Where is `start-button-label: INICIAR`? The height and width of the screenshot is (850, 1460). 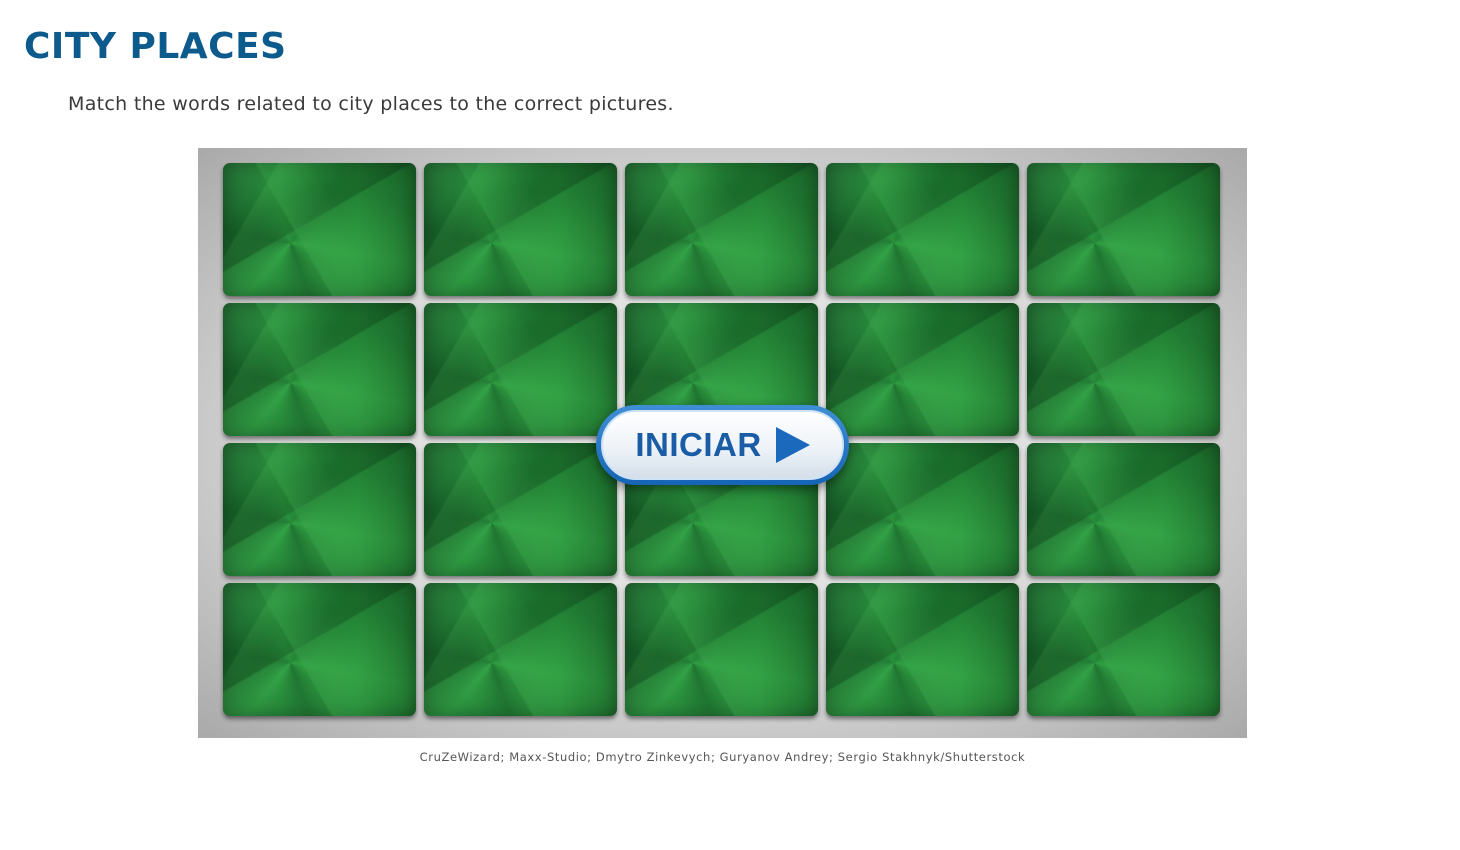
start-button-label: INICIAR is located at coordinates (698, 444).